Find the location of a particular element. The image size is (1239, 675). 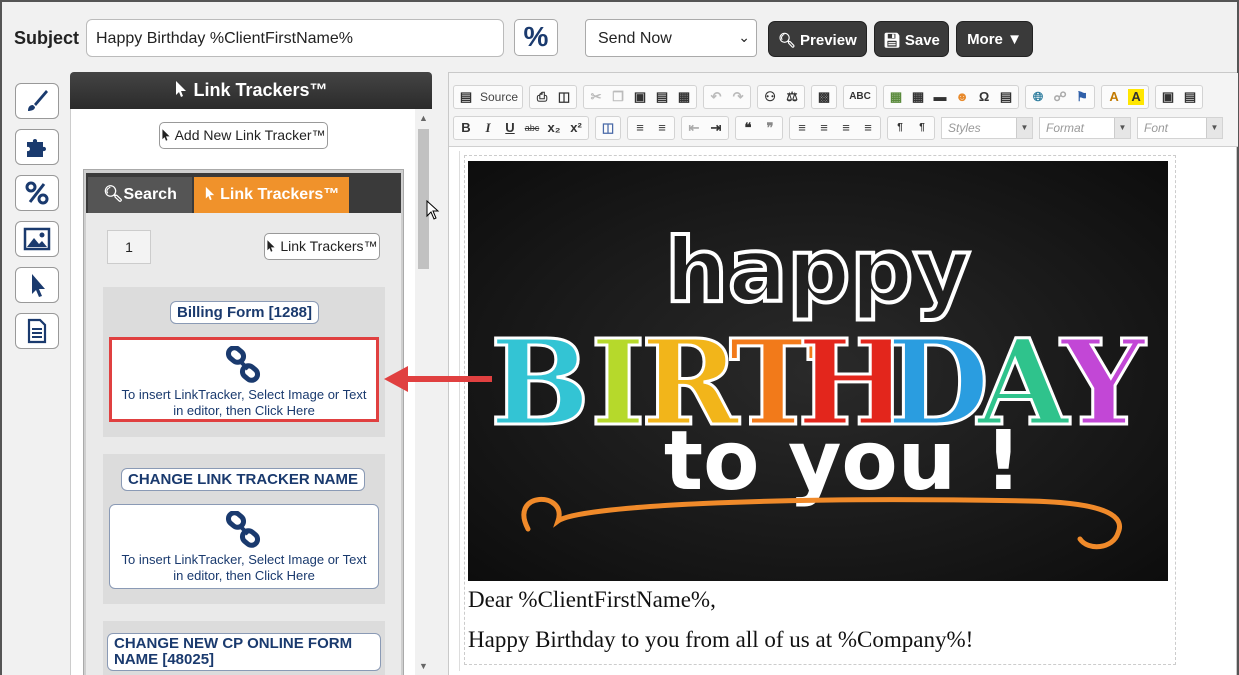

maximize-icon: ▣ is located at coordinates (1168, 97).